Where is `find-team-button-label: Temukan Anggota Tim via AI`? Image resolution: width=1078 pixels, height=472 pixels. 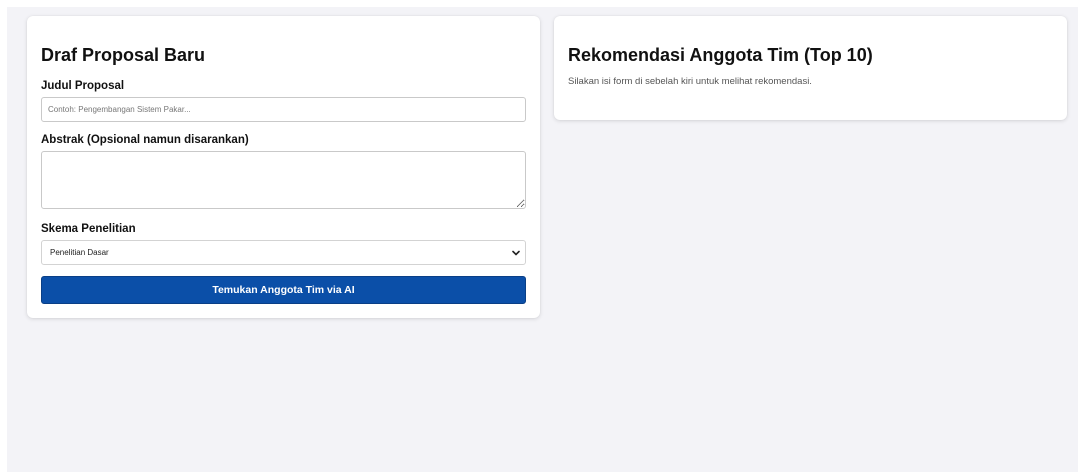 find-team-button-label: Temukan Anggota Tim via AI is located at coordinates (283, 290).